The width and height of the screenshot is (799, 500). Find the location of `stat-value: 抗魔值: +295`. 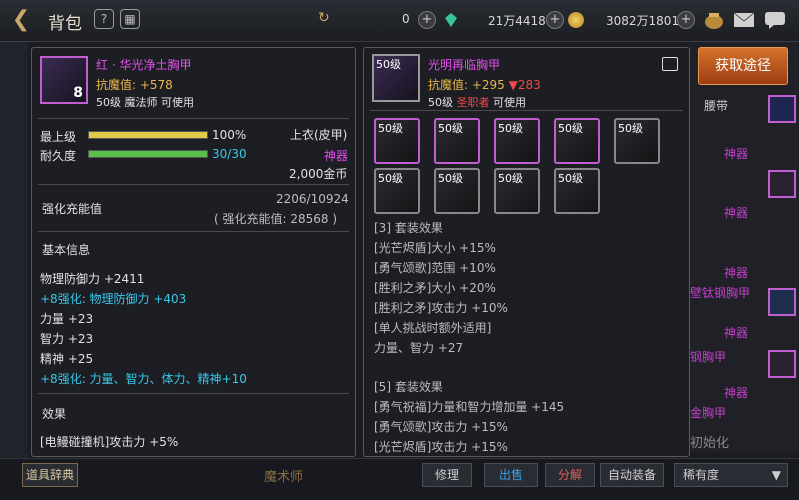

stat-value: 抗魔值: +295 is located at coordinates (466, 85).